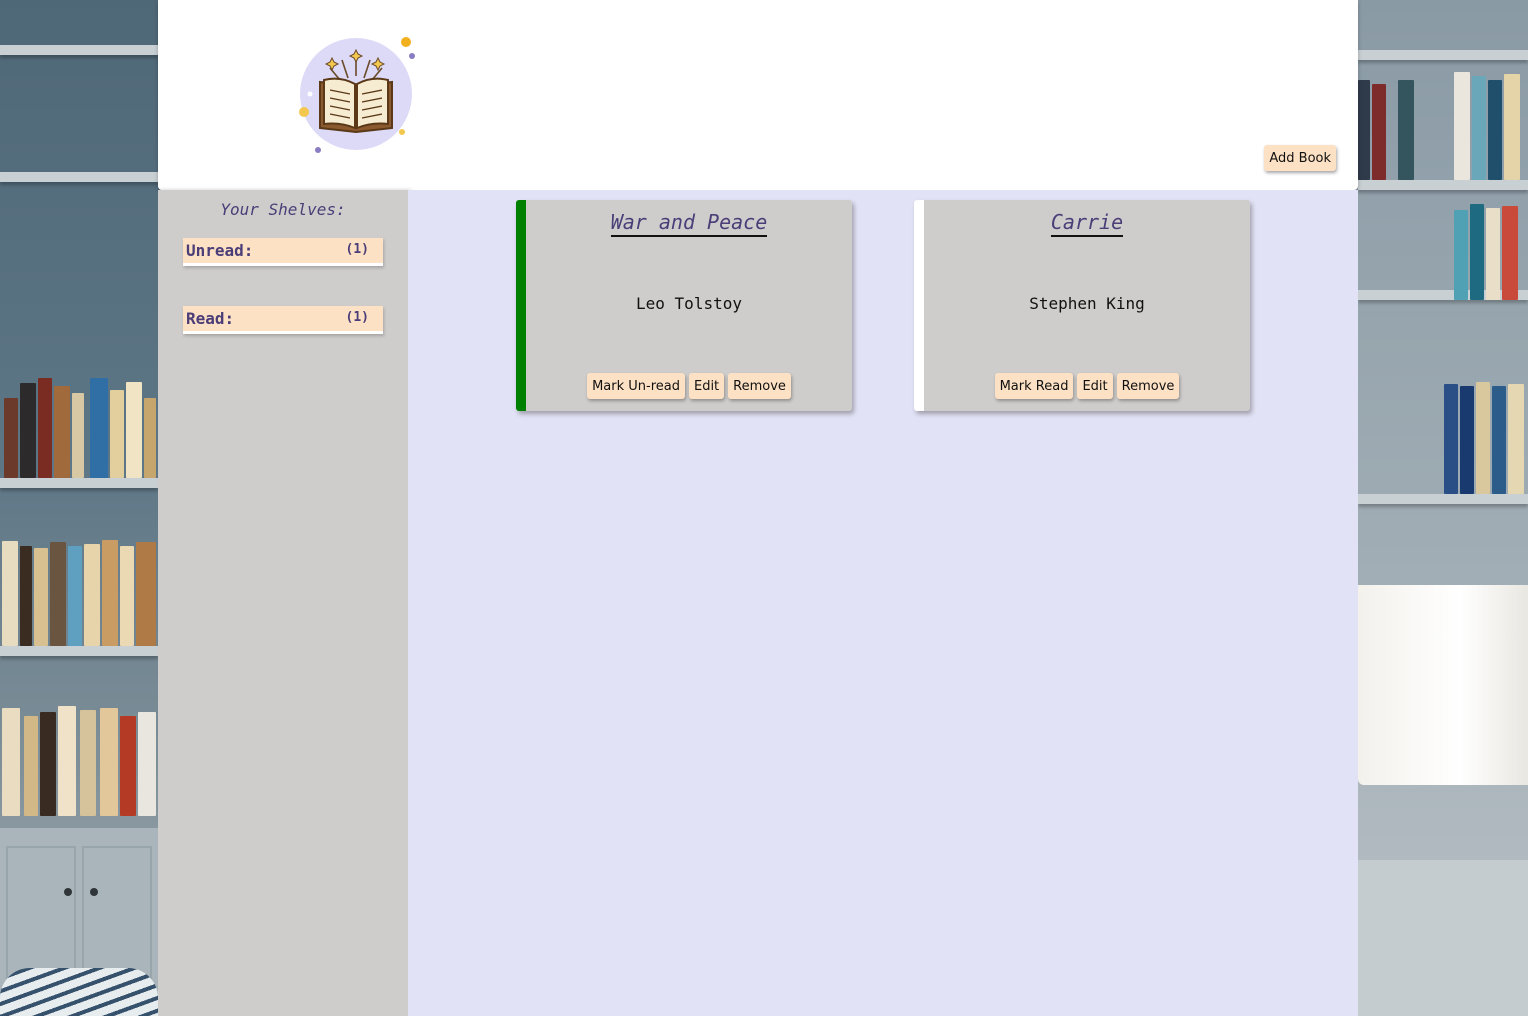 This screenshot has height=1016, width=1528. I want to click on shelf-label: Read:, so click(210, 318).